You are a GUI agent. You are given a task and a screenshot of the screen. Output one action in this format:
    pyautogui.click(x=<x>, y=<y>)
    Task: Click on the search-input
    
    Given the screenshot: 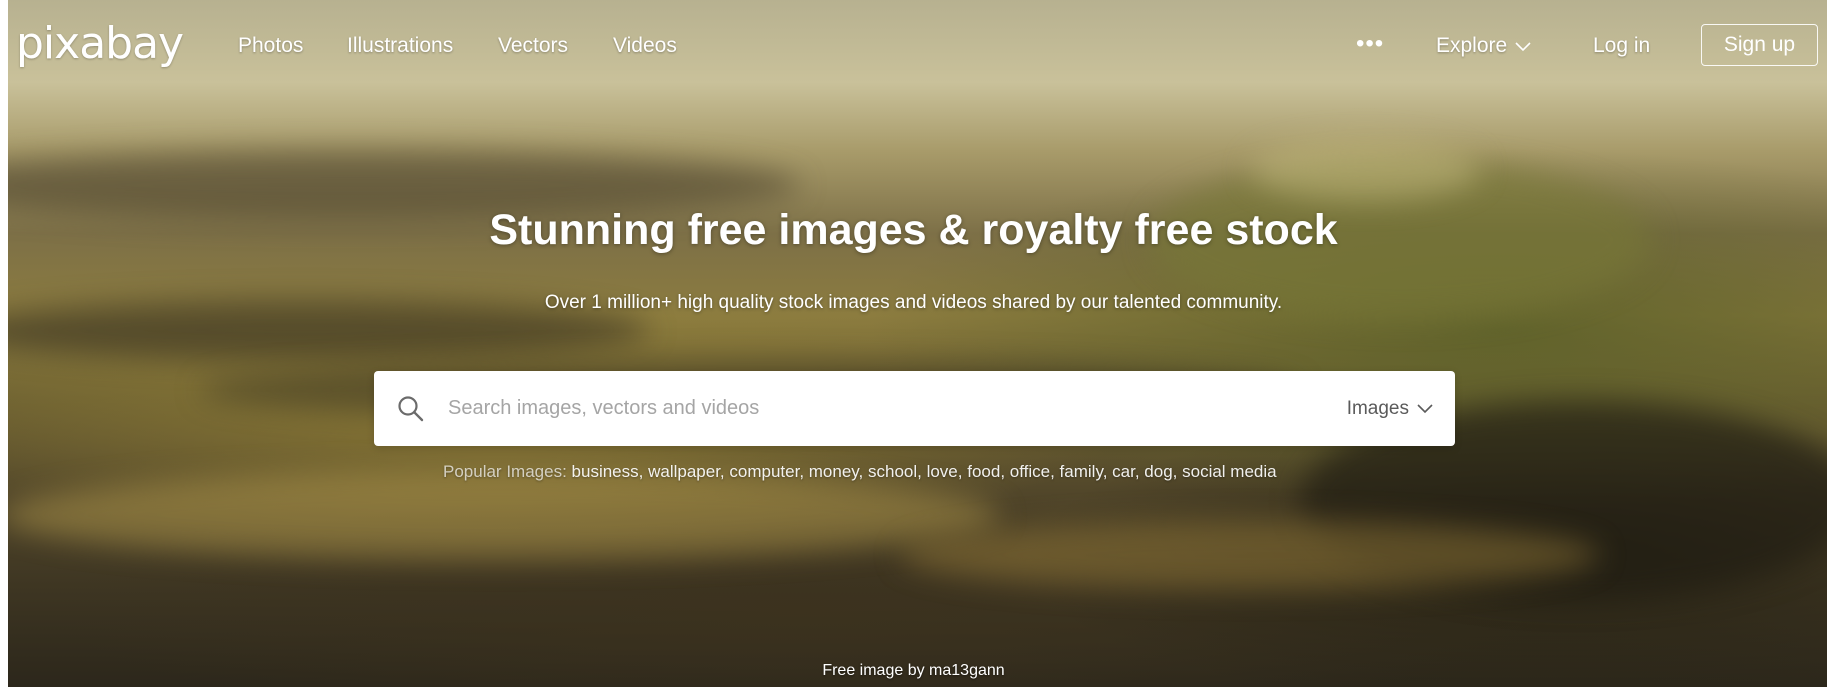 What is the action you would take?
    pyautogui.click(x=889, y=408)
    